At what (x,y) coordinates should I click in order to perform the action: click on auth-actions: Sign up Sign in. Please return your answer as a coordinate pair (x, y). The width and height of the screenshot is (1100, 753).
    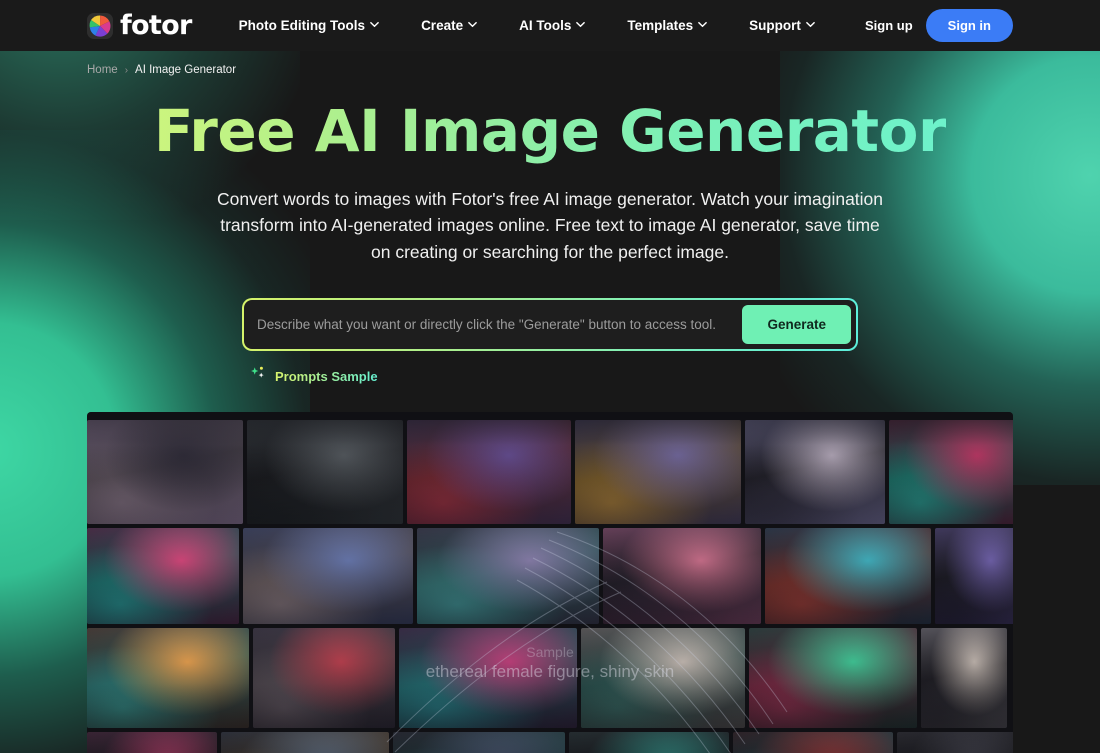
    Looking at the image, I should click on (939, 25).